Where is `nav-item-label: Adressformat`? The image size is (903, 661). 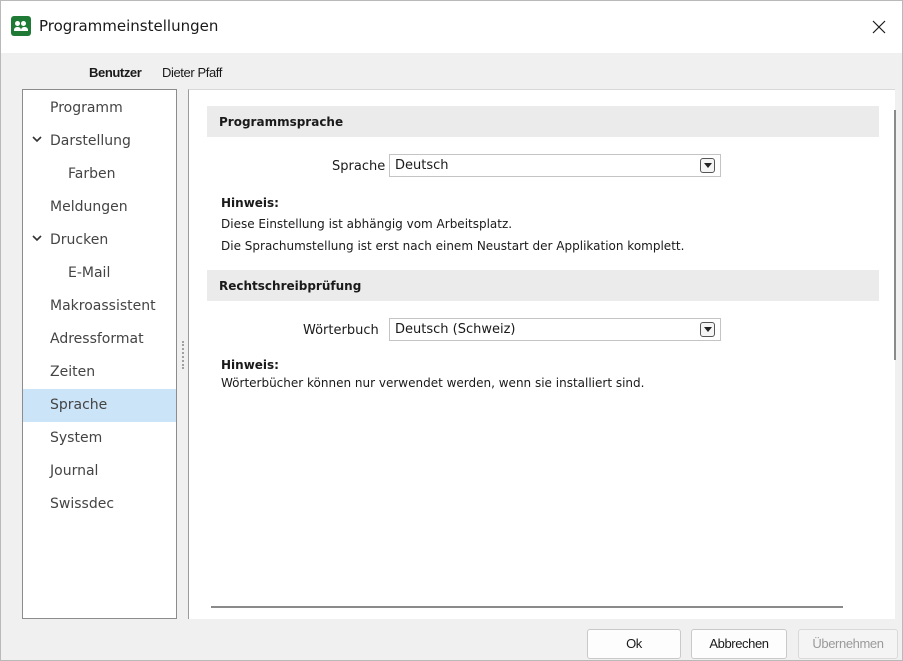
nav-item-label: Adressformat is located at coordinates (97, 339).